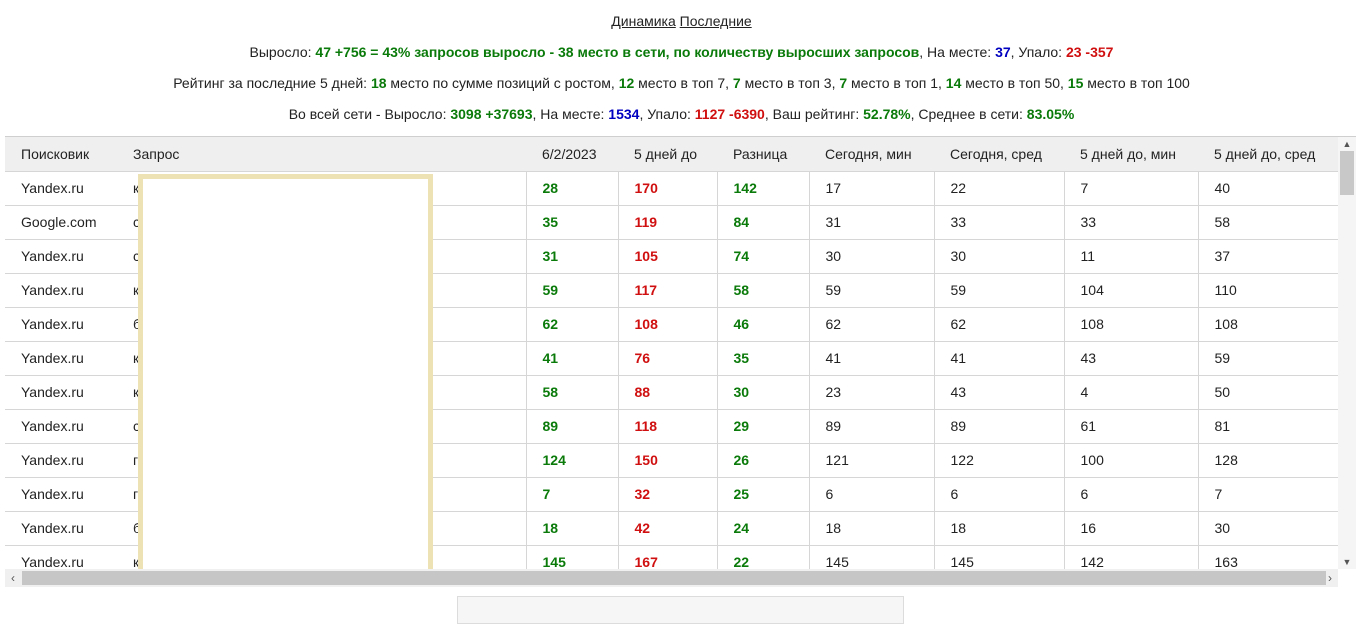 The height and width of the screenshot is (639, 1363). Describe the element at coordinates (763, 154) in the screenshot. I see `header-difference: Разница` at that location.